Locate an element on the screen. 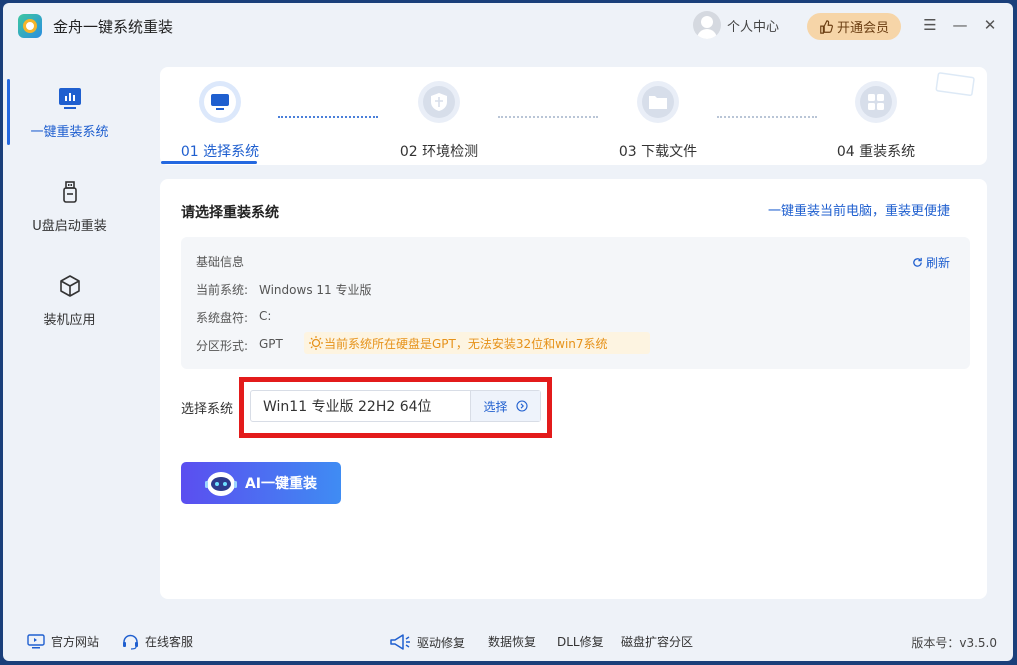  sidebar-item-usb: U盘启动重装 is located at coordinates (69, 210).